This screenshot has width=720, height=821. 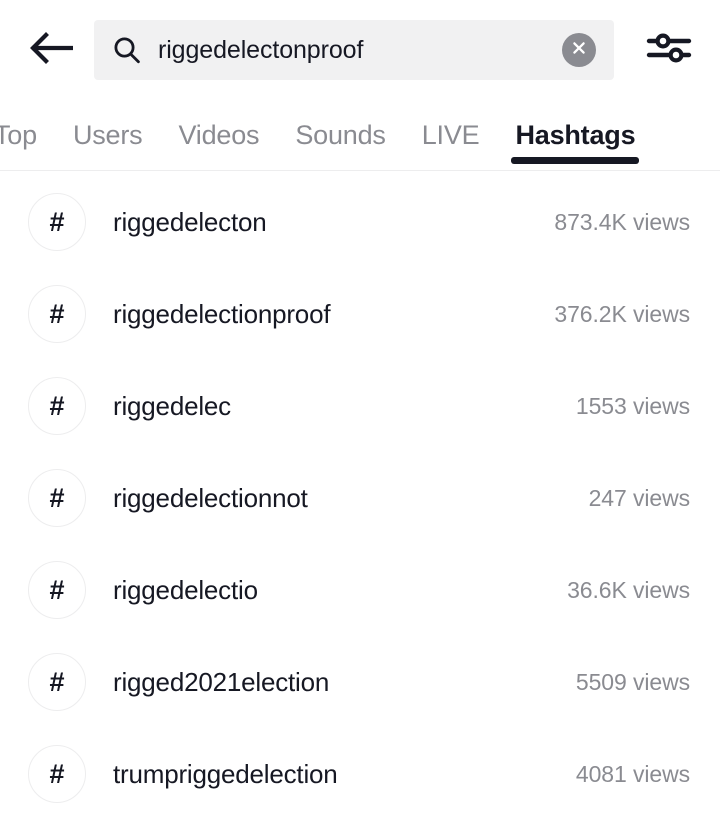 What do you see at coordinates (360, 170) in the screenshot?
I see `tabs-divider` at bounding box center [360, 170].